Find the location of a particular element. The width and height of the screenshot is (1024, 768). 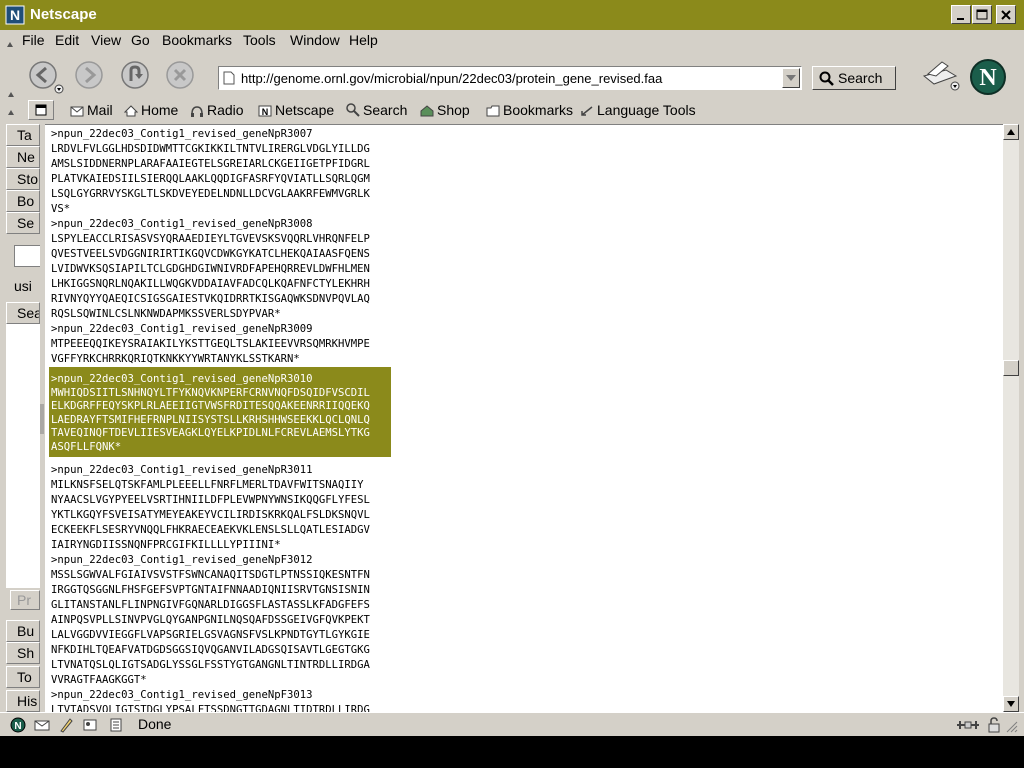

personal-radio: Radio is located at coordinates (217, 111).